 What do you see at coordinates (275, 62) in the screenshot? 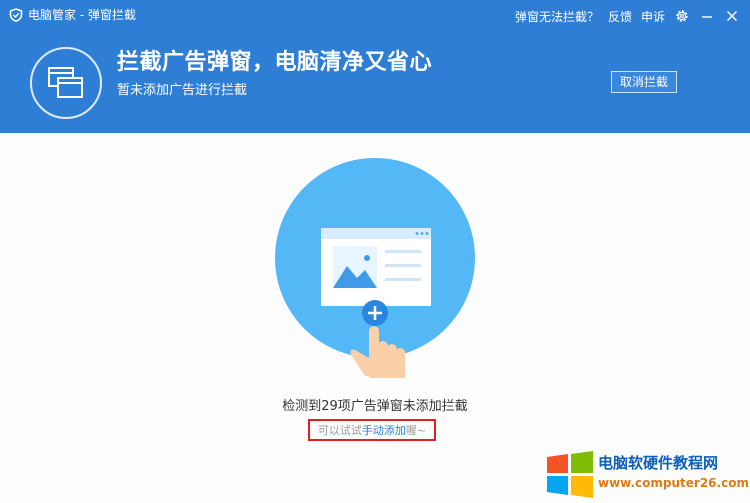
I see `headline: 拦截广告弹窗，电脑清净又省心` at bounding box center [275, 62].